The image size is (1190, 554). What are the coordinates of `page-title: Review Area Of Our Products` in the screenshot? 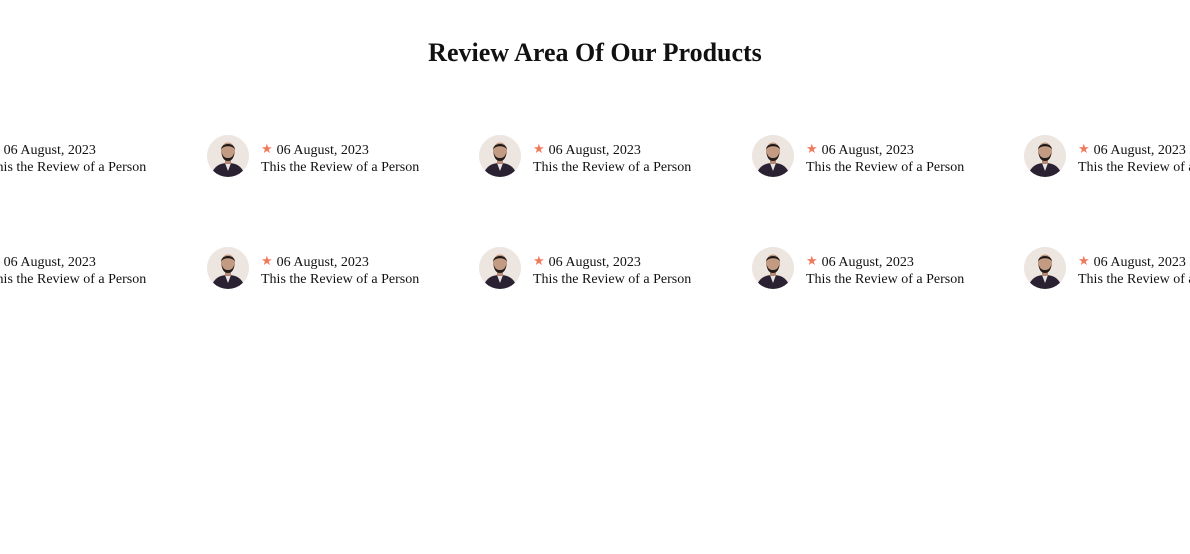 It's located at (595, 52).